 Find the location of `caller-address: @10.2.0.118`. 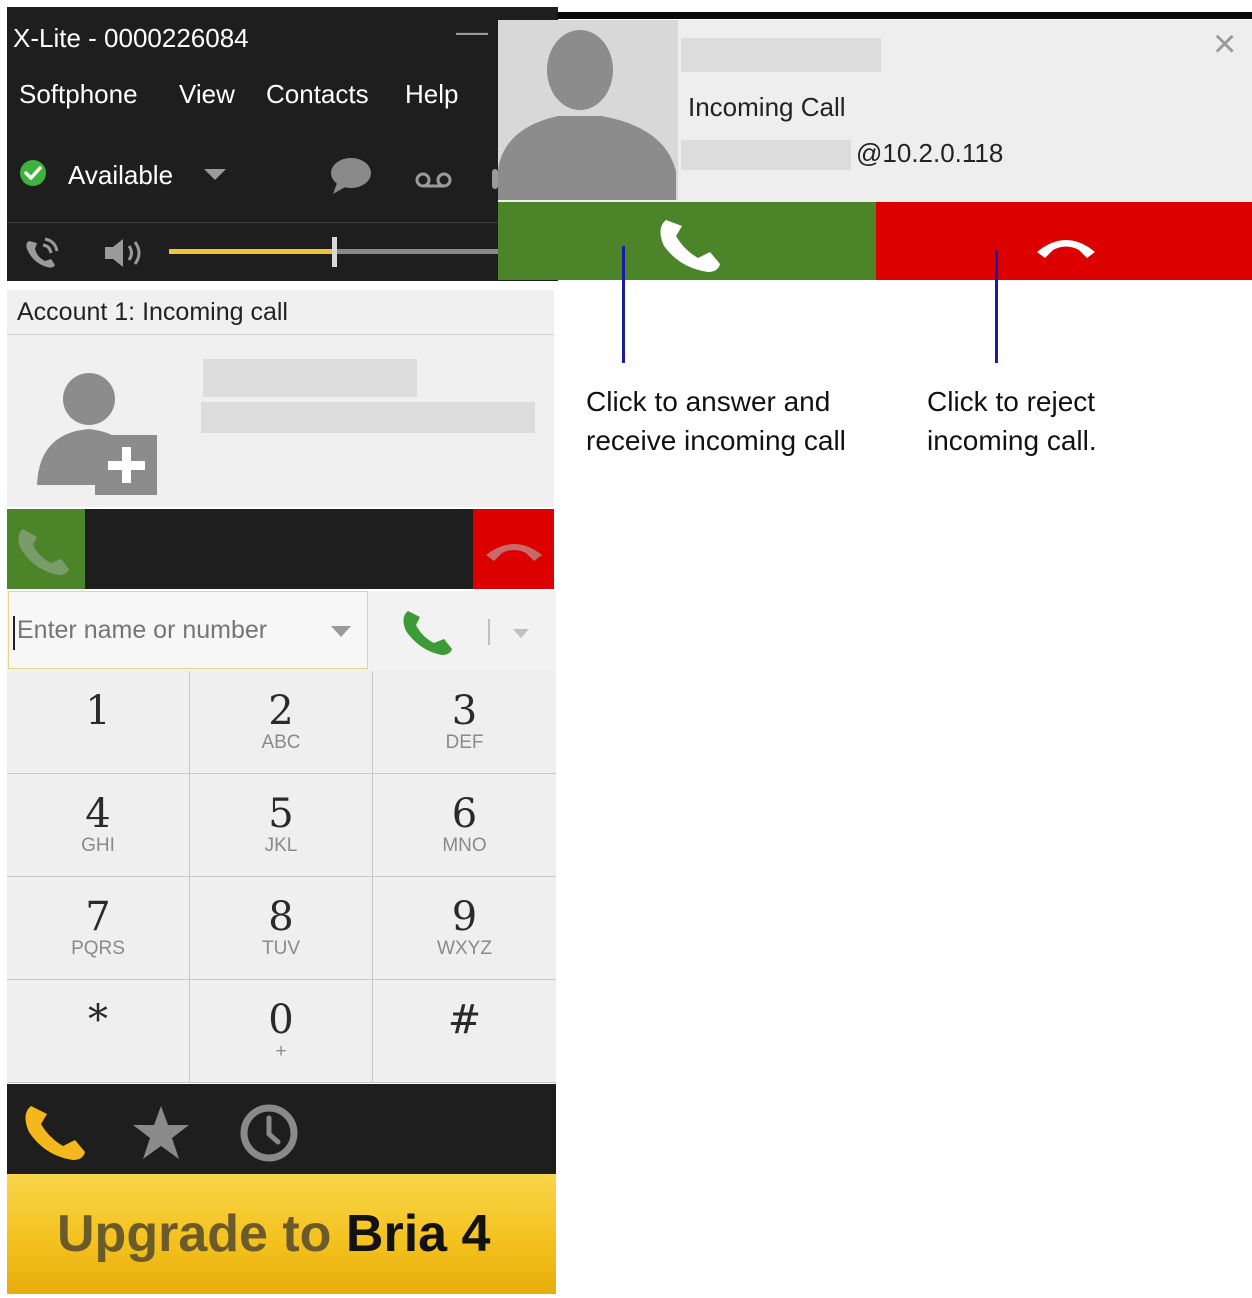

caller-address: @10.2.0.118 is located at coordinates (930, 153).